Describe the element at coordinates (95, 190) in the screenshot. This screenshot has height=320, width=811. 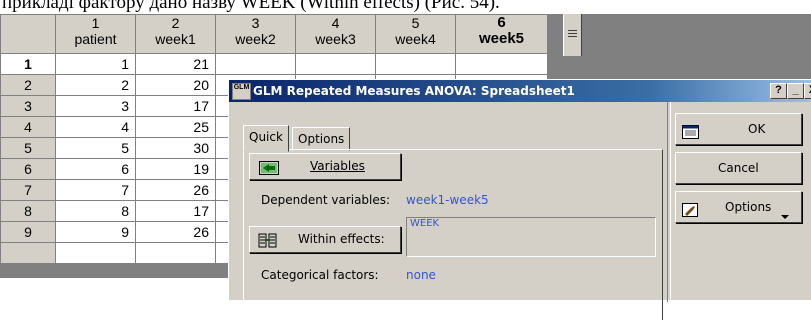
I see `cell-patient: 7` at that location.